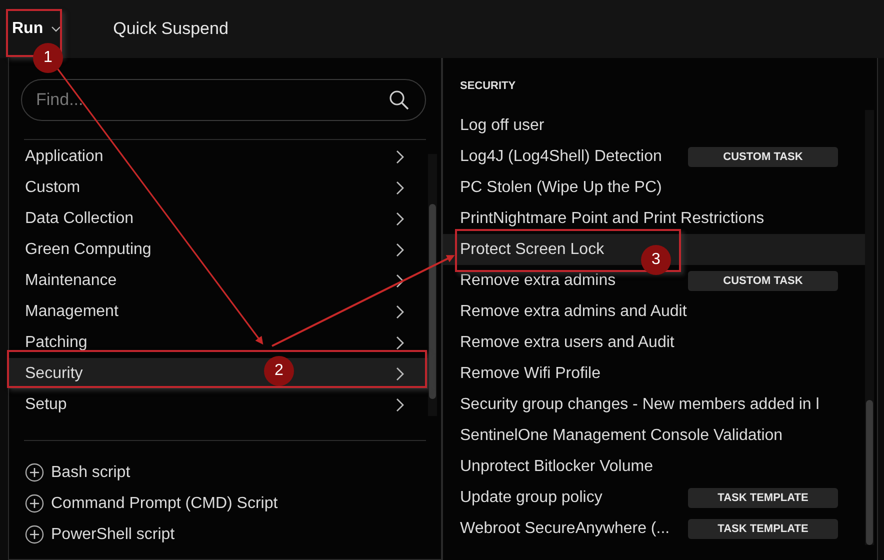  I want to click on menu-item: Maintenance, so click(218, 280).